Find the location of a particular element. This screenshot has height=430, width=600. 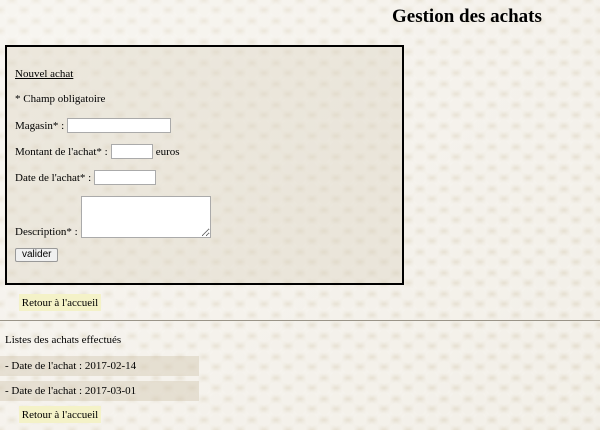

amount-unit: euros is located at coordinates (167, 151).